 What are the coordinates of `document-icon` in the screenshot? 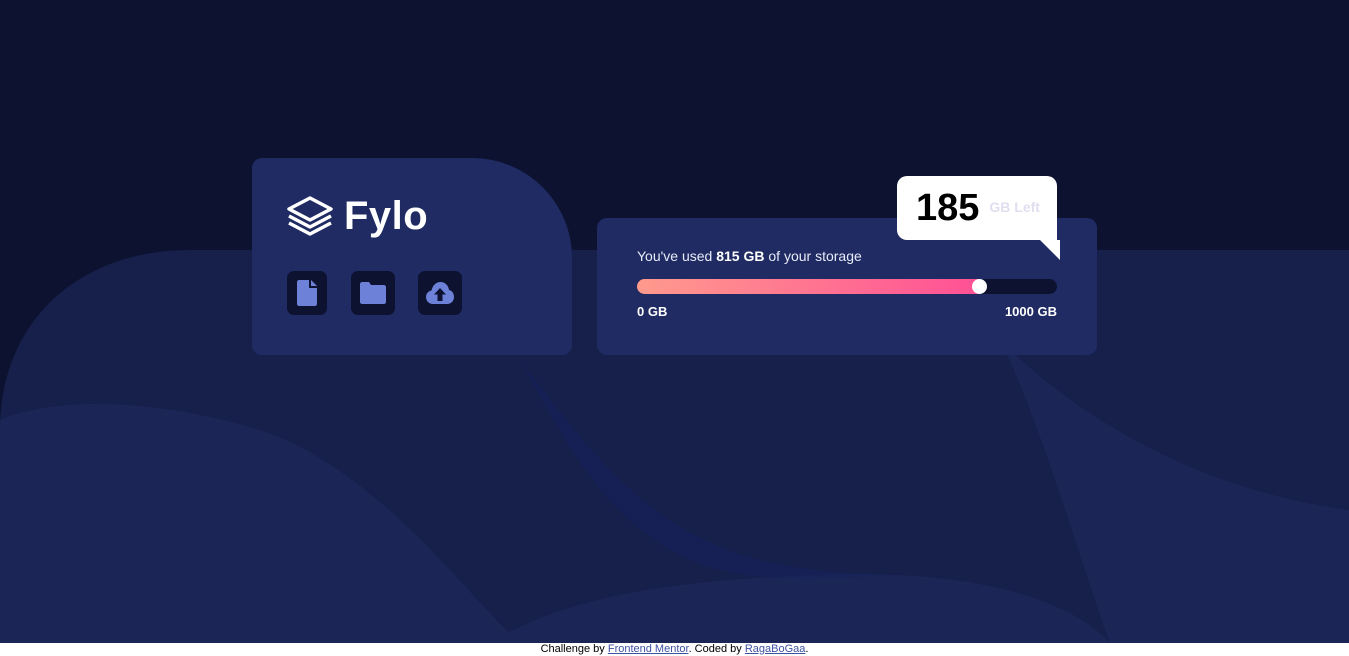 It's located at (307, 293).